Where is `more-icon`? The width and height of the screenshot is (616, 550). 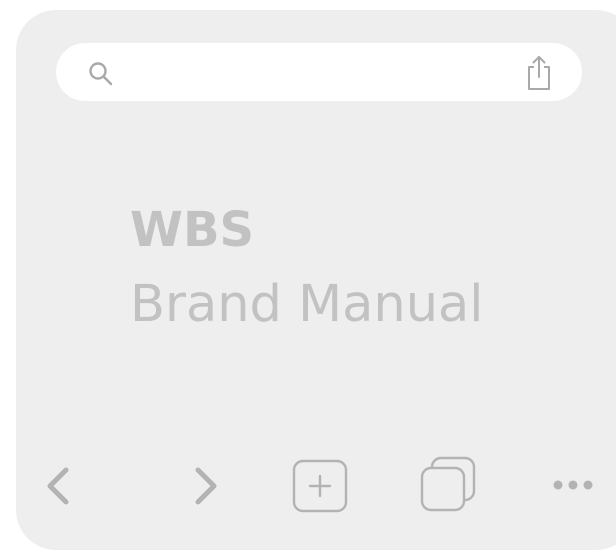
more-icon is located at coordinates (573, 485).